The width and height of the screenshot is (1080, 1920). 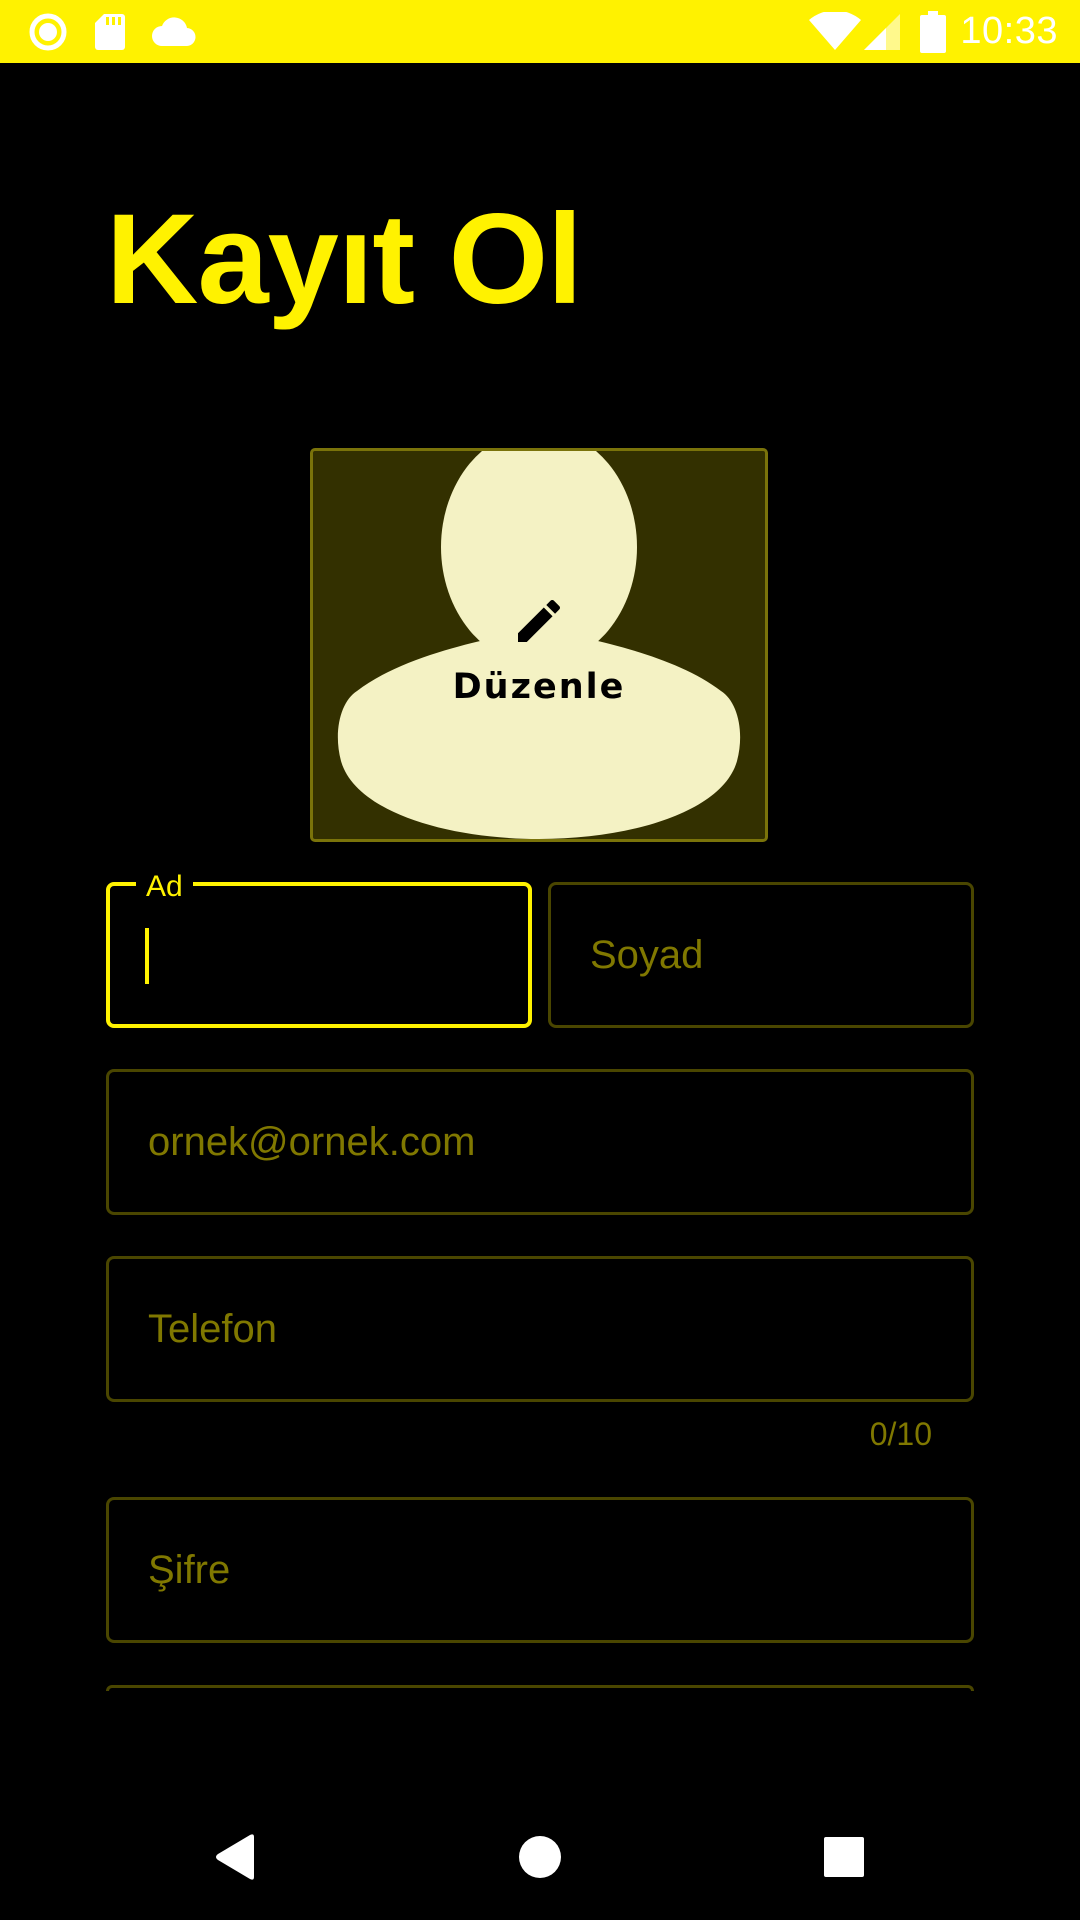 What do you see at coordinates (761, 955) in the screenshot?
I see `last-name-field: Soyad` at bounding box center [761, 955].